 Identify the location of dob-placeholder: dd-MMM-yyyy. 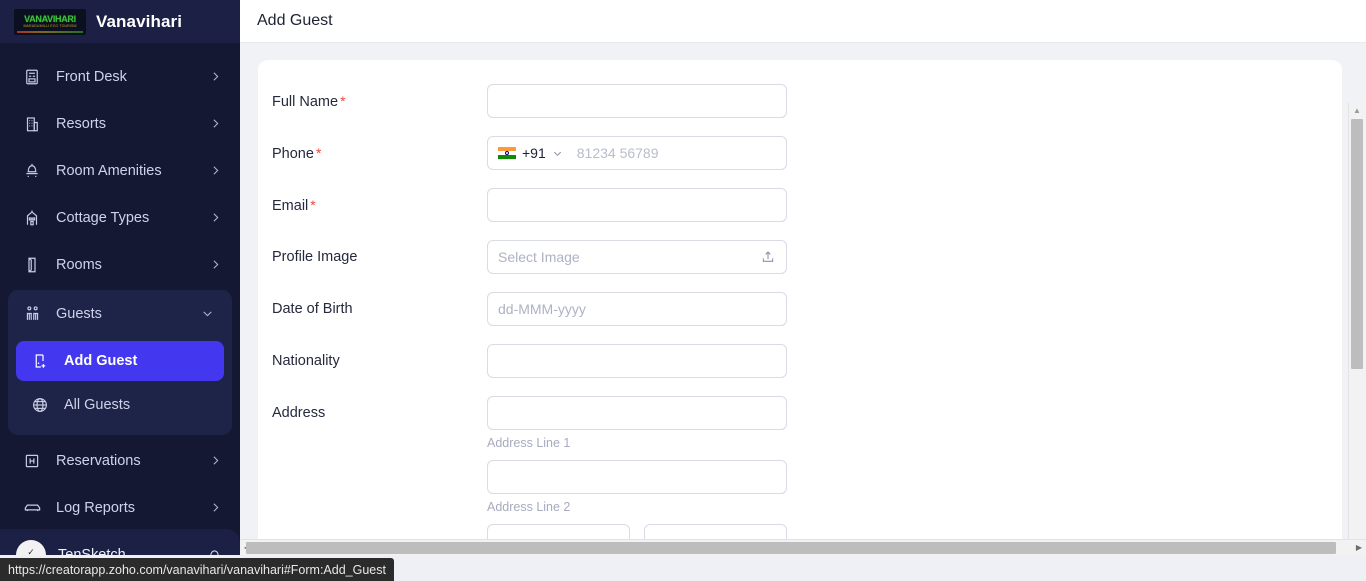
(542, 309).